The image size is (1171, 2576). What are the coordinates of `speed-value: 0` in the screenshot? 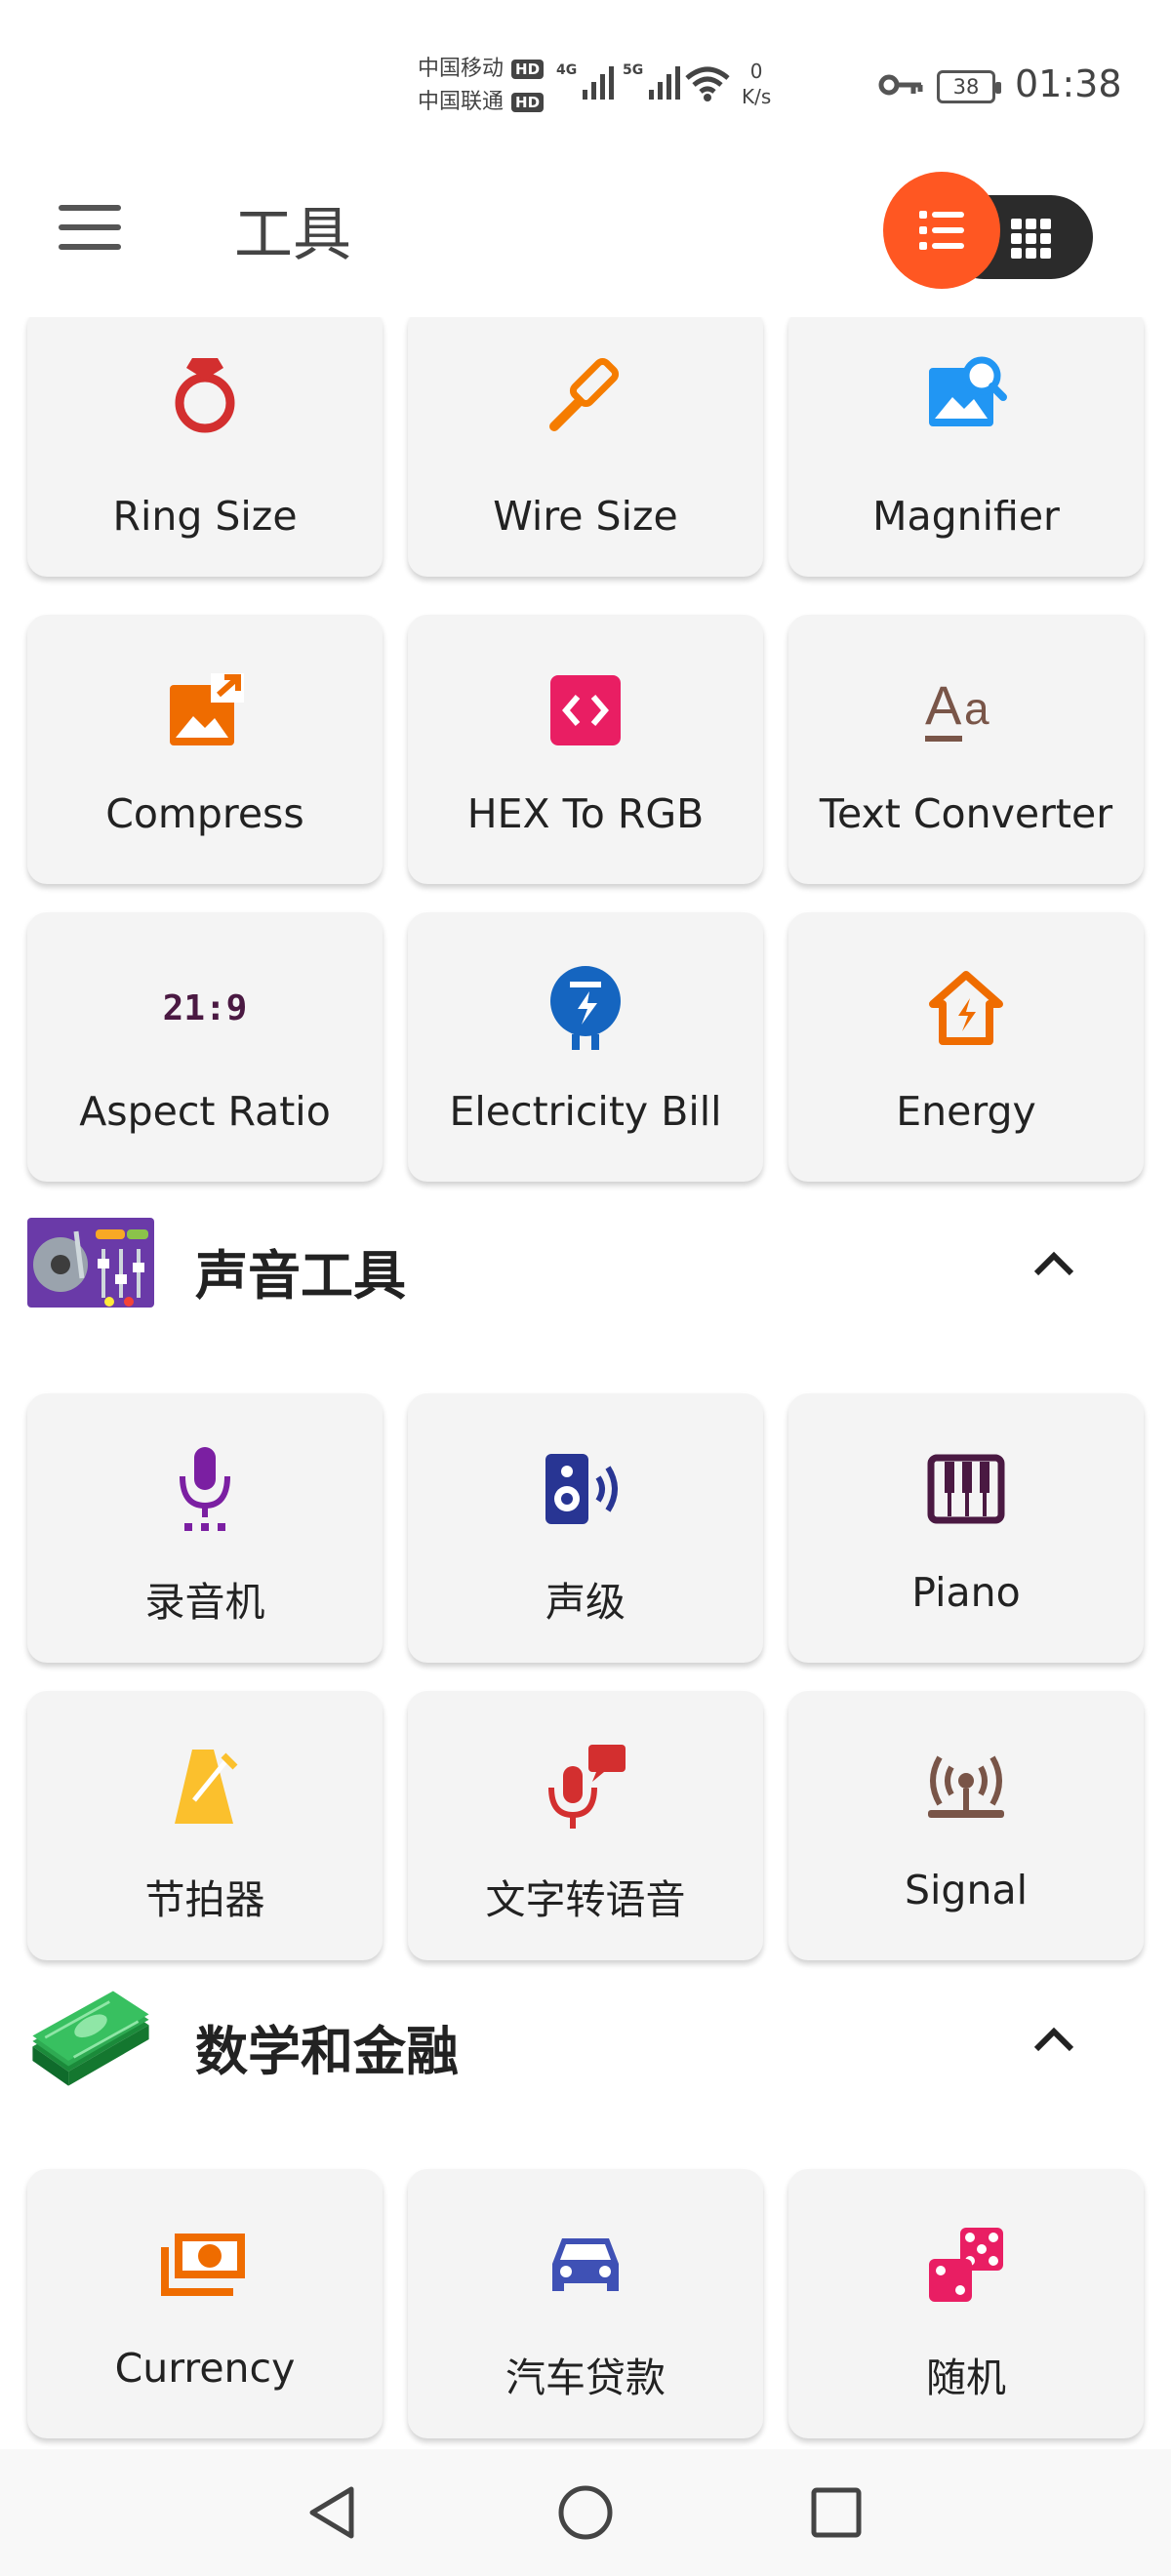 It's located at (756, 71).